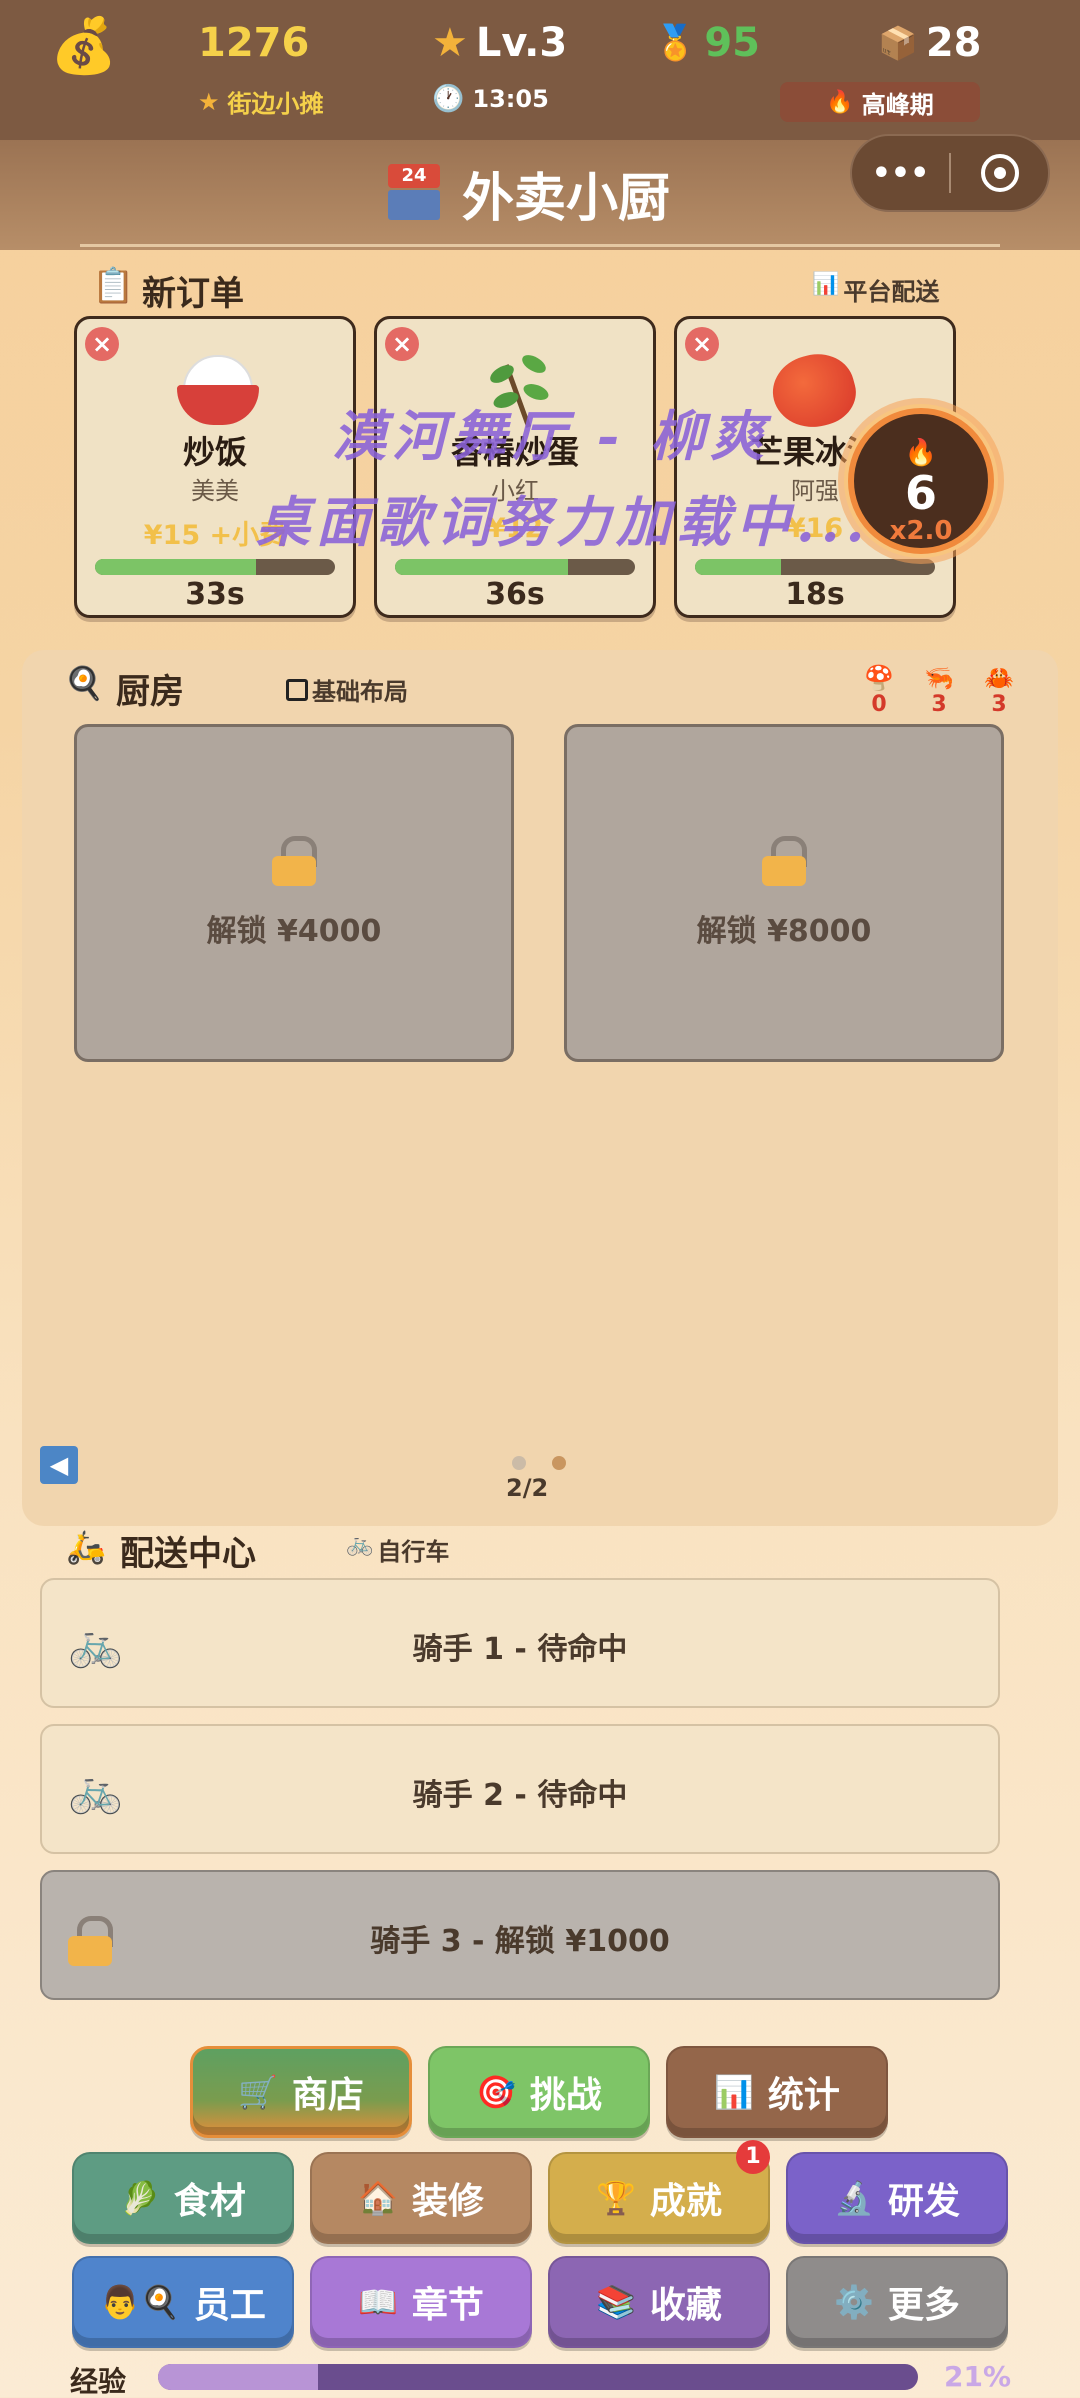 This screenshot has height=2398, width=1080. Describe the element at coordinates (59, 1465) in the screenshot. I see `prev-page-button: ◀` at that location.